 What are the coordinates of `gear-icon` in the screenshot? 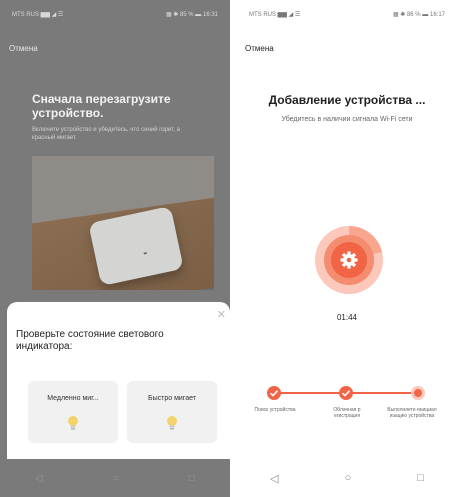 It's located at (349, 260).